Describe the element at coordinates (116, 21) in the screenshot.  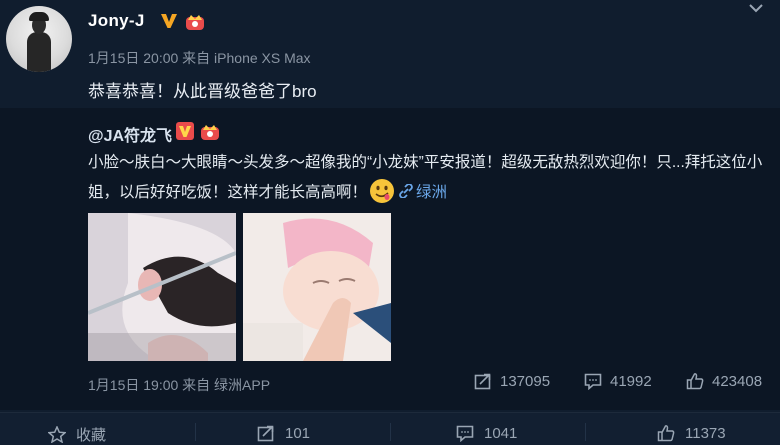
I see `post-username: Jony-J` at that location.